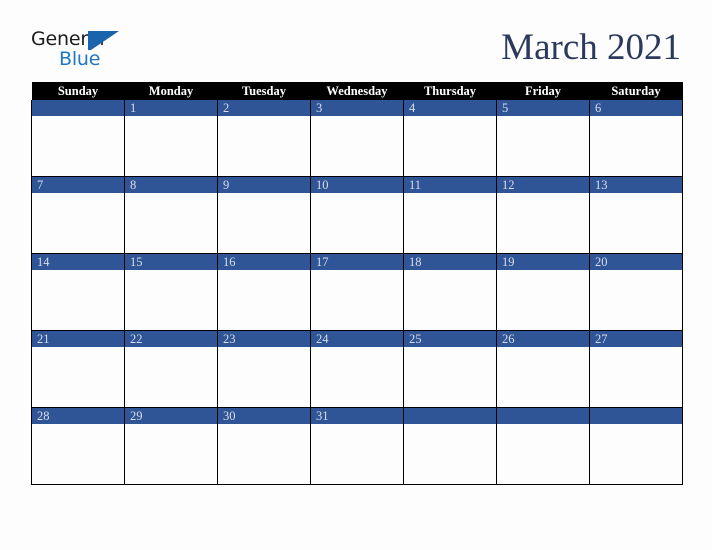 This screenshot has width=712, height=550. I want to click on calendar-day-cell: 30, so click(264, 446).